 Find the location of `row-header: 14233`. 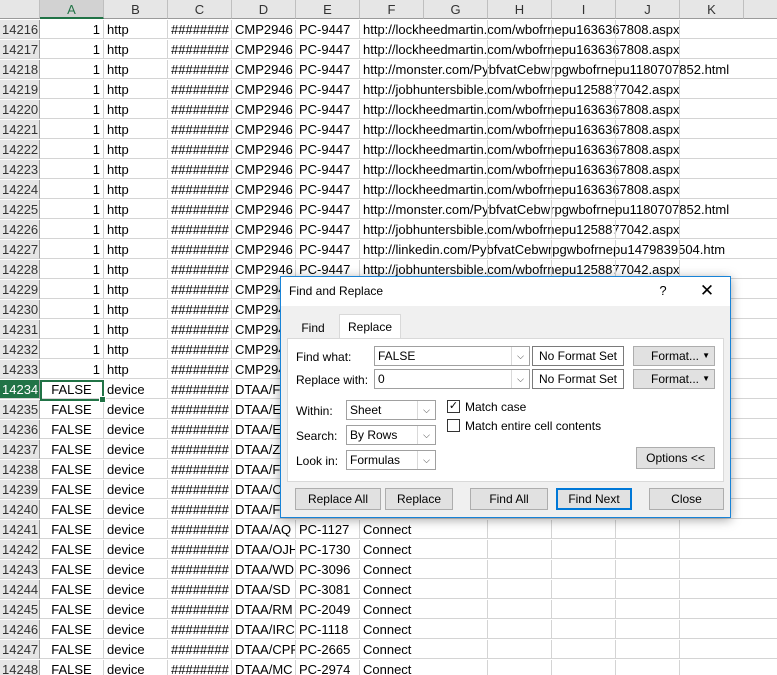

row-header: 14233 is located at coordinates (20, 369).